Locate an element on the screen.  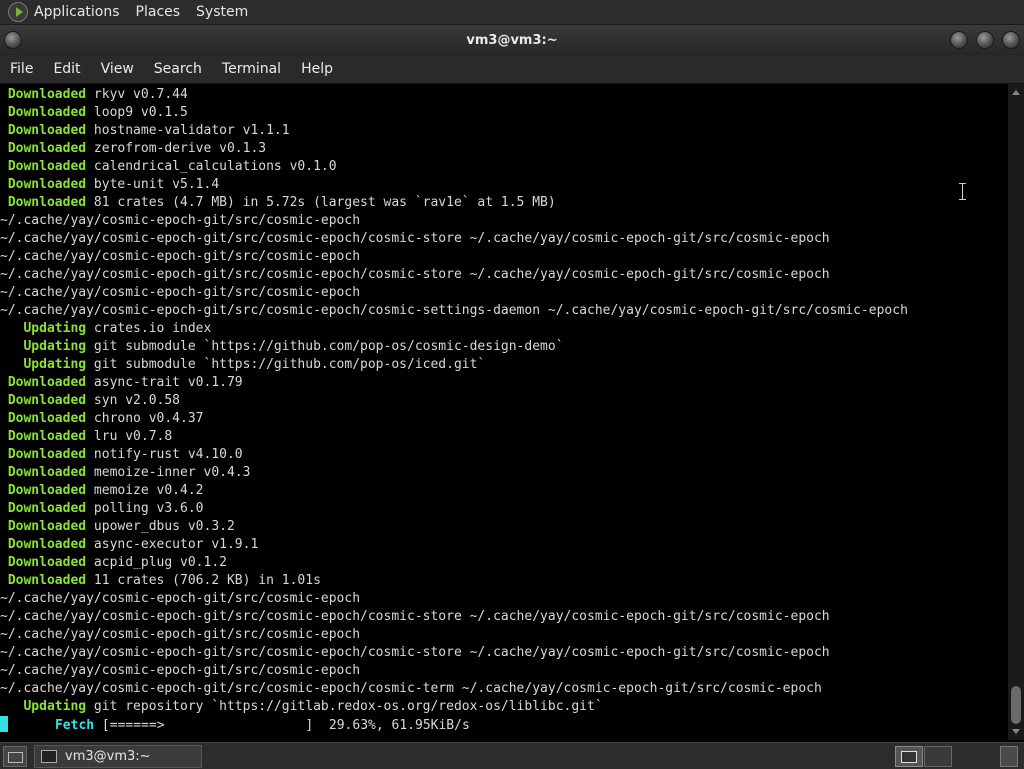
terminal-line-text: byte-unit v5.1.4 is located at coordinates (153, 184).